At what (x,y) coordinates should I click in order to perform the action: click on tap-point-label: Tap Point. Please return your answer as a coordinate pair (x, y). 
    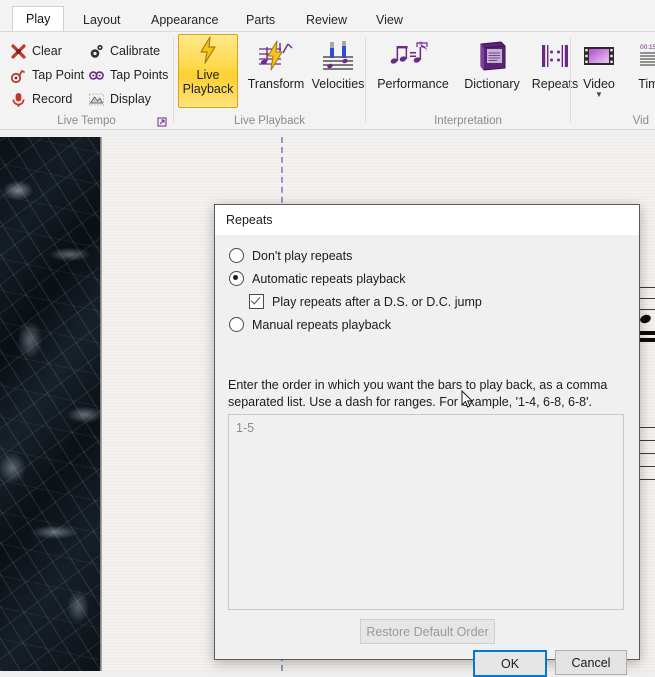
    Looking at the image, I should click on (58, 75).